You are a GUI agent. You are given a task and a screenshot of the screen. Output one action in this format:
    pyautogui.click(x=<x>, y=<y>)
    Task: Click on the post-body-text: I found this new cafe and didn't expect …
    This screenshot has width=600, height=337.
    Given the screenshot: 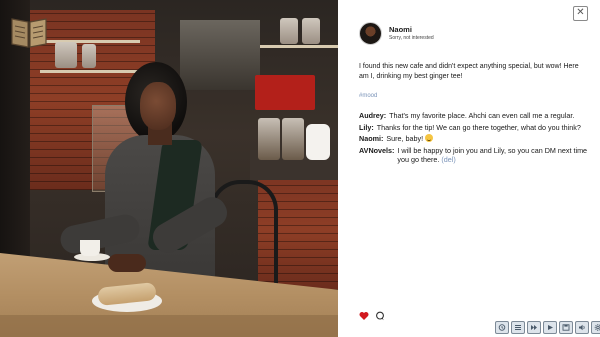 What is the action you would take?
    pyautogui.click(x=469, y=71)
    